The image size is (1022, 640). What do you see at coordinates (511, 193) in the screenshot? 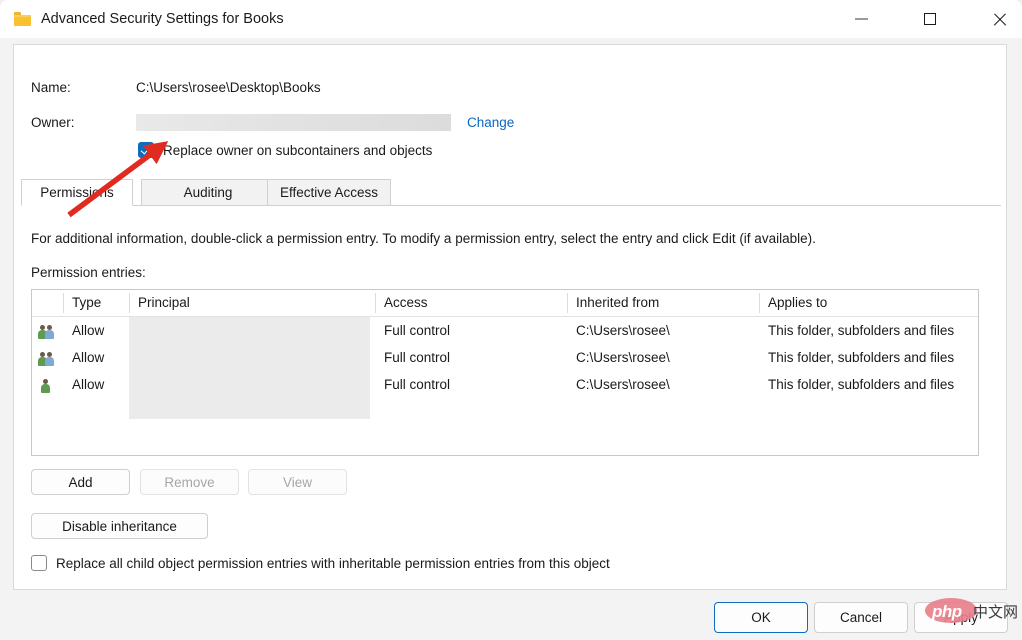
I see `tab-strip: Permissions Auditing Effective Access` at bounding box center [511, 193].